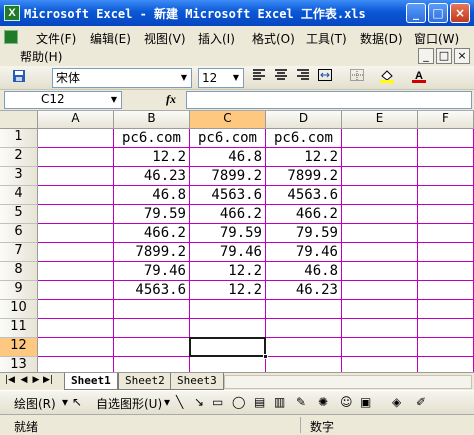 The width and height of the screenshot is (474, 435). I want to click on column-header-e: E, so click(380, 120).